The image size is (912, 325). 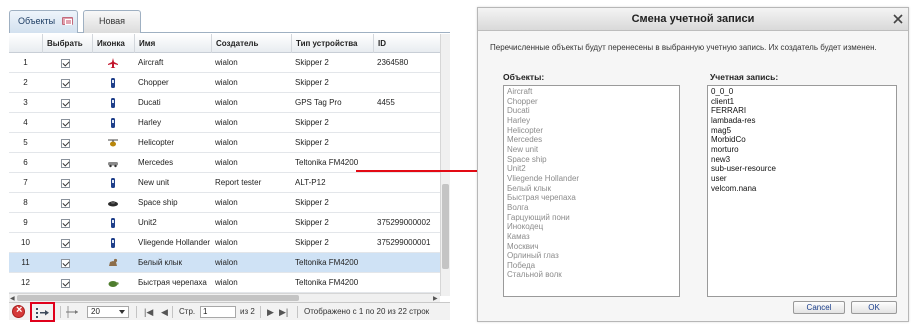 What do you see at coordinates (591, 266) in the screenshot?
I see `object-list-item: Победа` at bounding box center [591, 266].